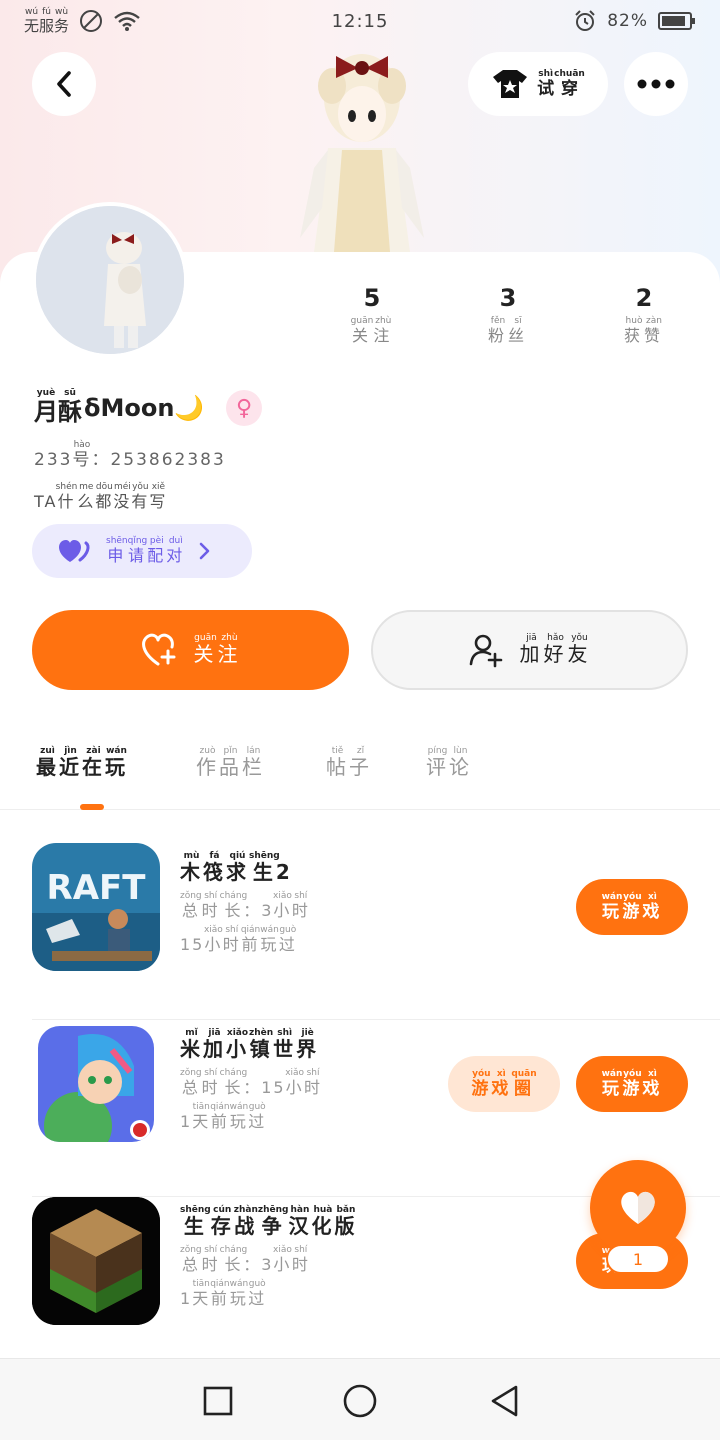 This screenshot has width=720, height=1440. I want to click on user-id: 233号hào：253862383, so click(130, 455).